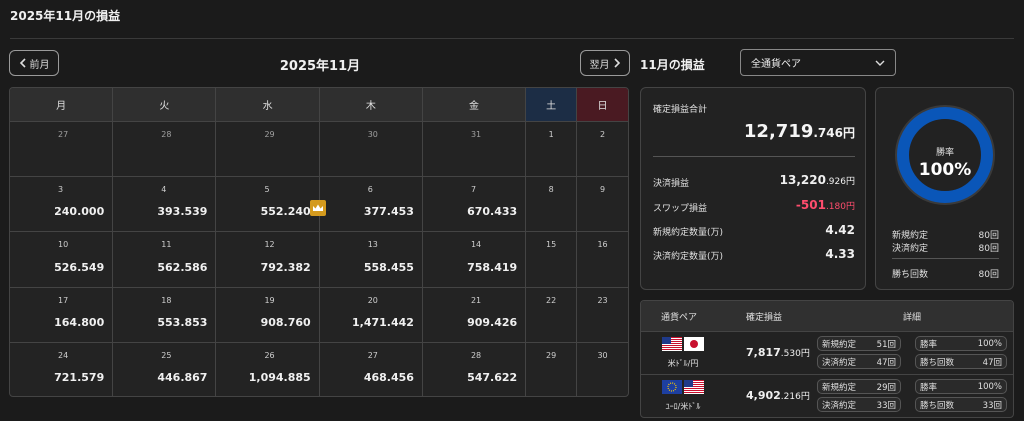 The image size is (1024, 421). Describe the element at coordinates (945, 234) in the screenshot. I see `rate-new-row: 新規約定 80回` at that location.